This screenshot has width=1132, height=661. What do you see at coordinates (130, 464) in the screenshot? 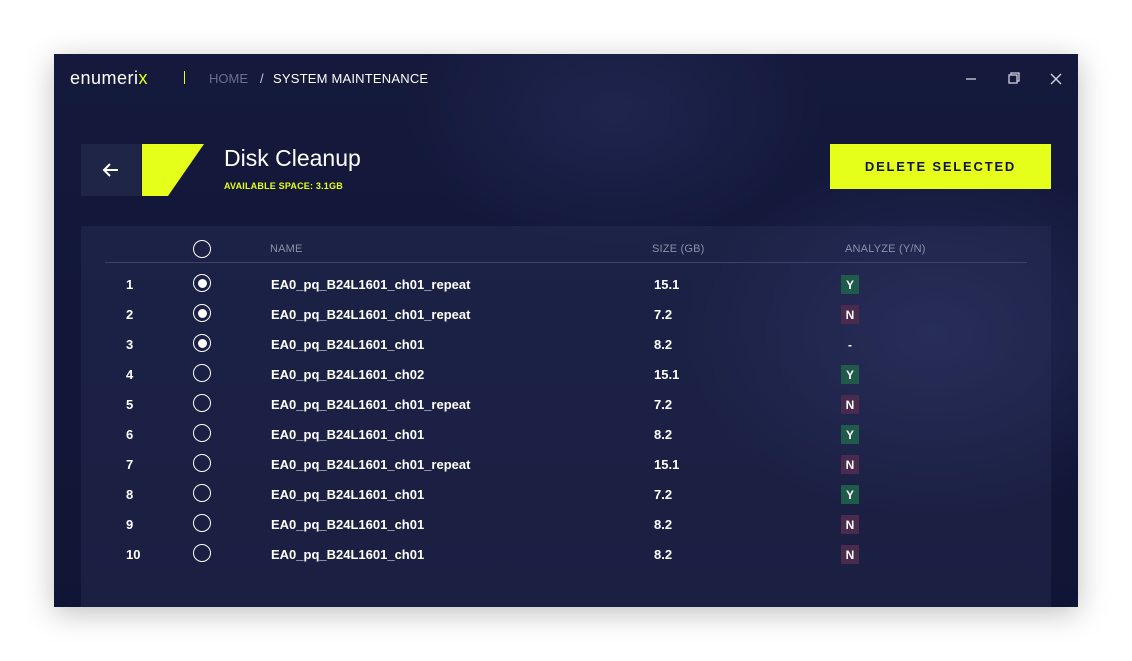
I see `row-number: 7` at bounding box center [130, 464].